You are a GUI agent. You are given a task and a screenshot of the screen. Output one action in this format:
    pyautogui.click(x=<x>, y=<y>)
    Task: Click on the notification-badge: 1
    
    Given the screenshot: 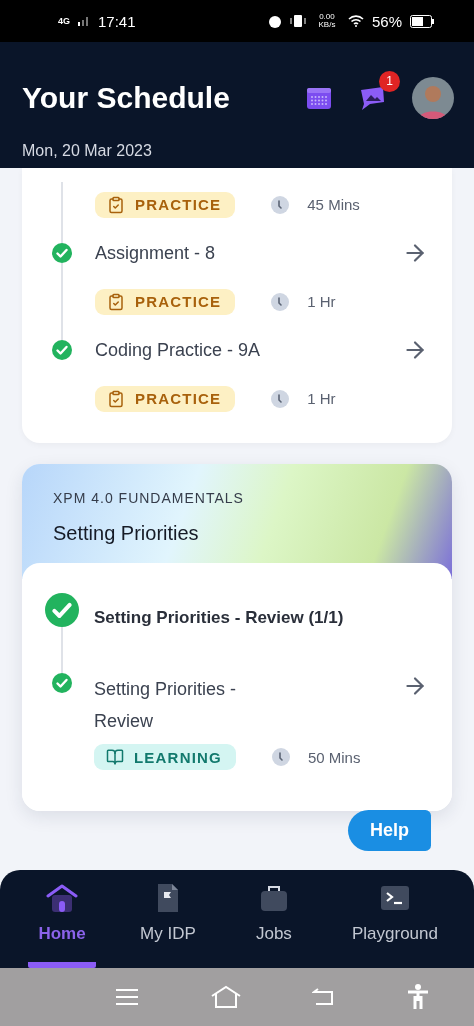 What is the action you would take?
    pyautogui.click(x=389, y=81)
    